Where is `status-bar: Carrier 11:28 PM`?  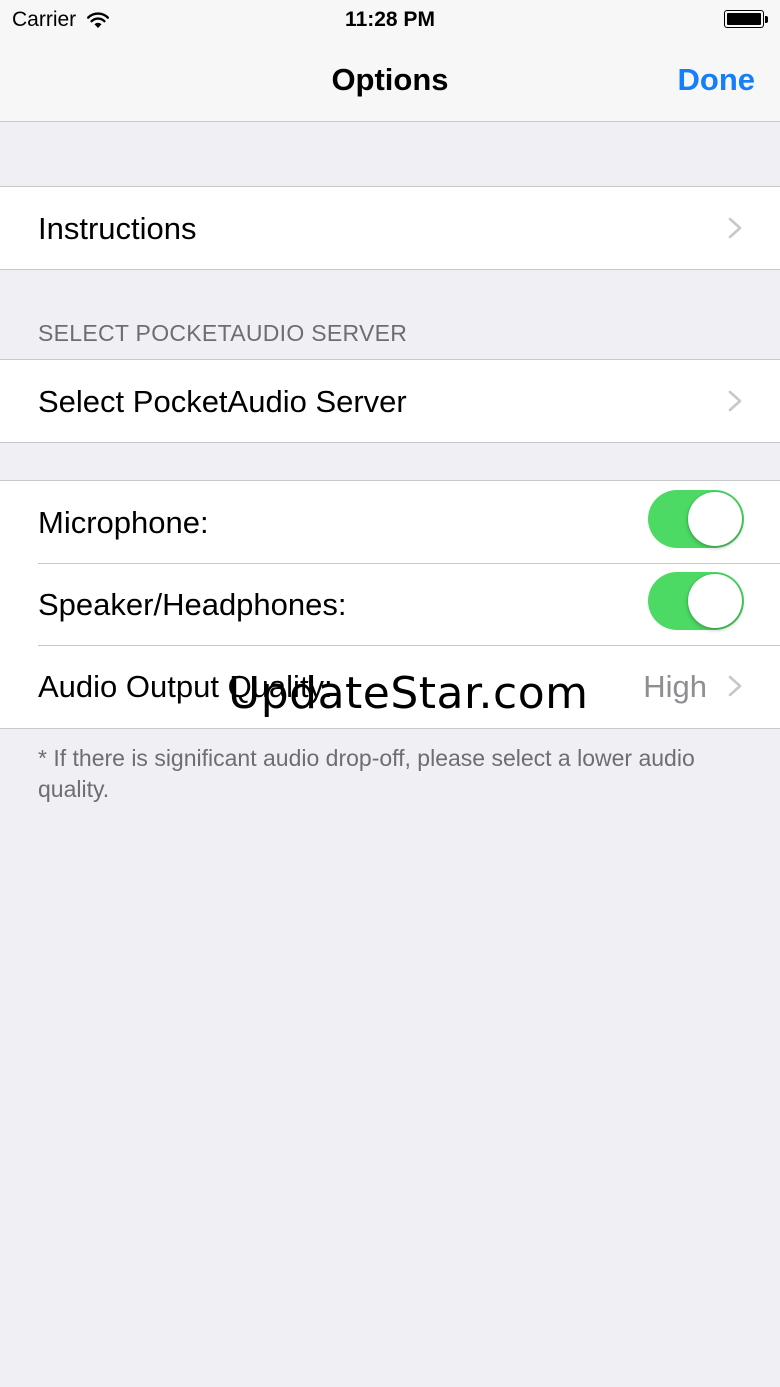
status-bar: Carrier 11:28 PM is located at coordinates (390, 20).